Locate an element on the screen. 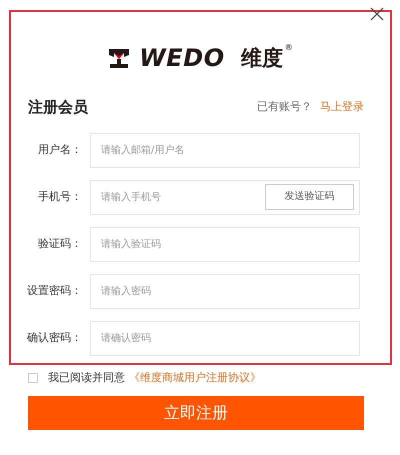 The image size is (400, 455). page-title: 注册会员 is located at coordinates (58, 107).